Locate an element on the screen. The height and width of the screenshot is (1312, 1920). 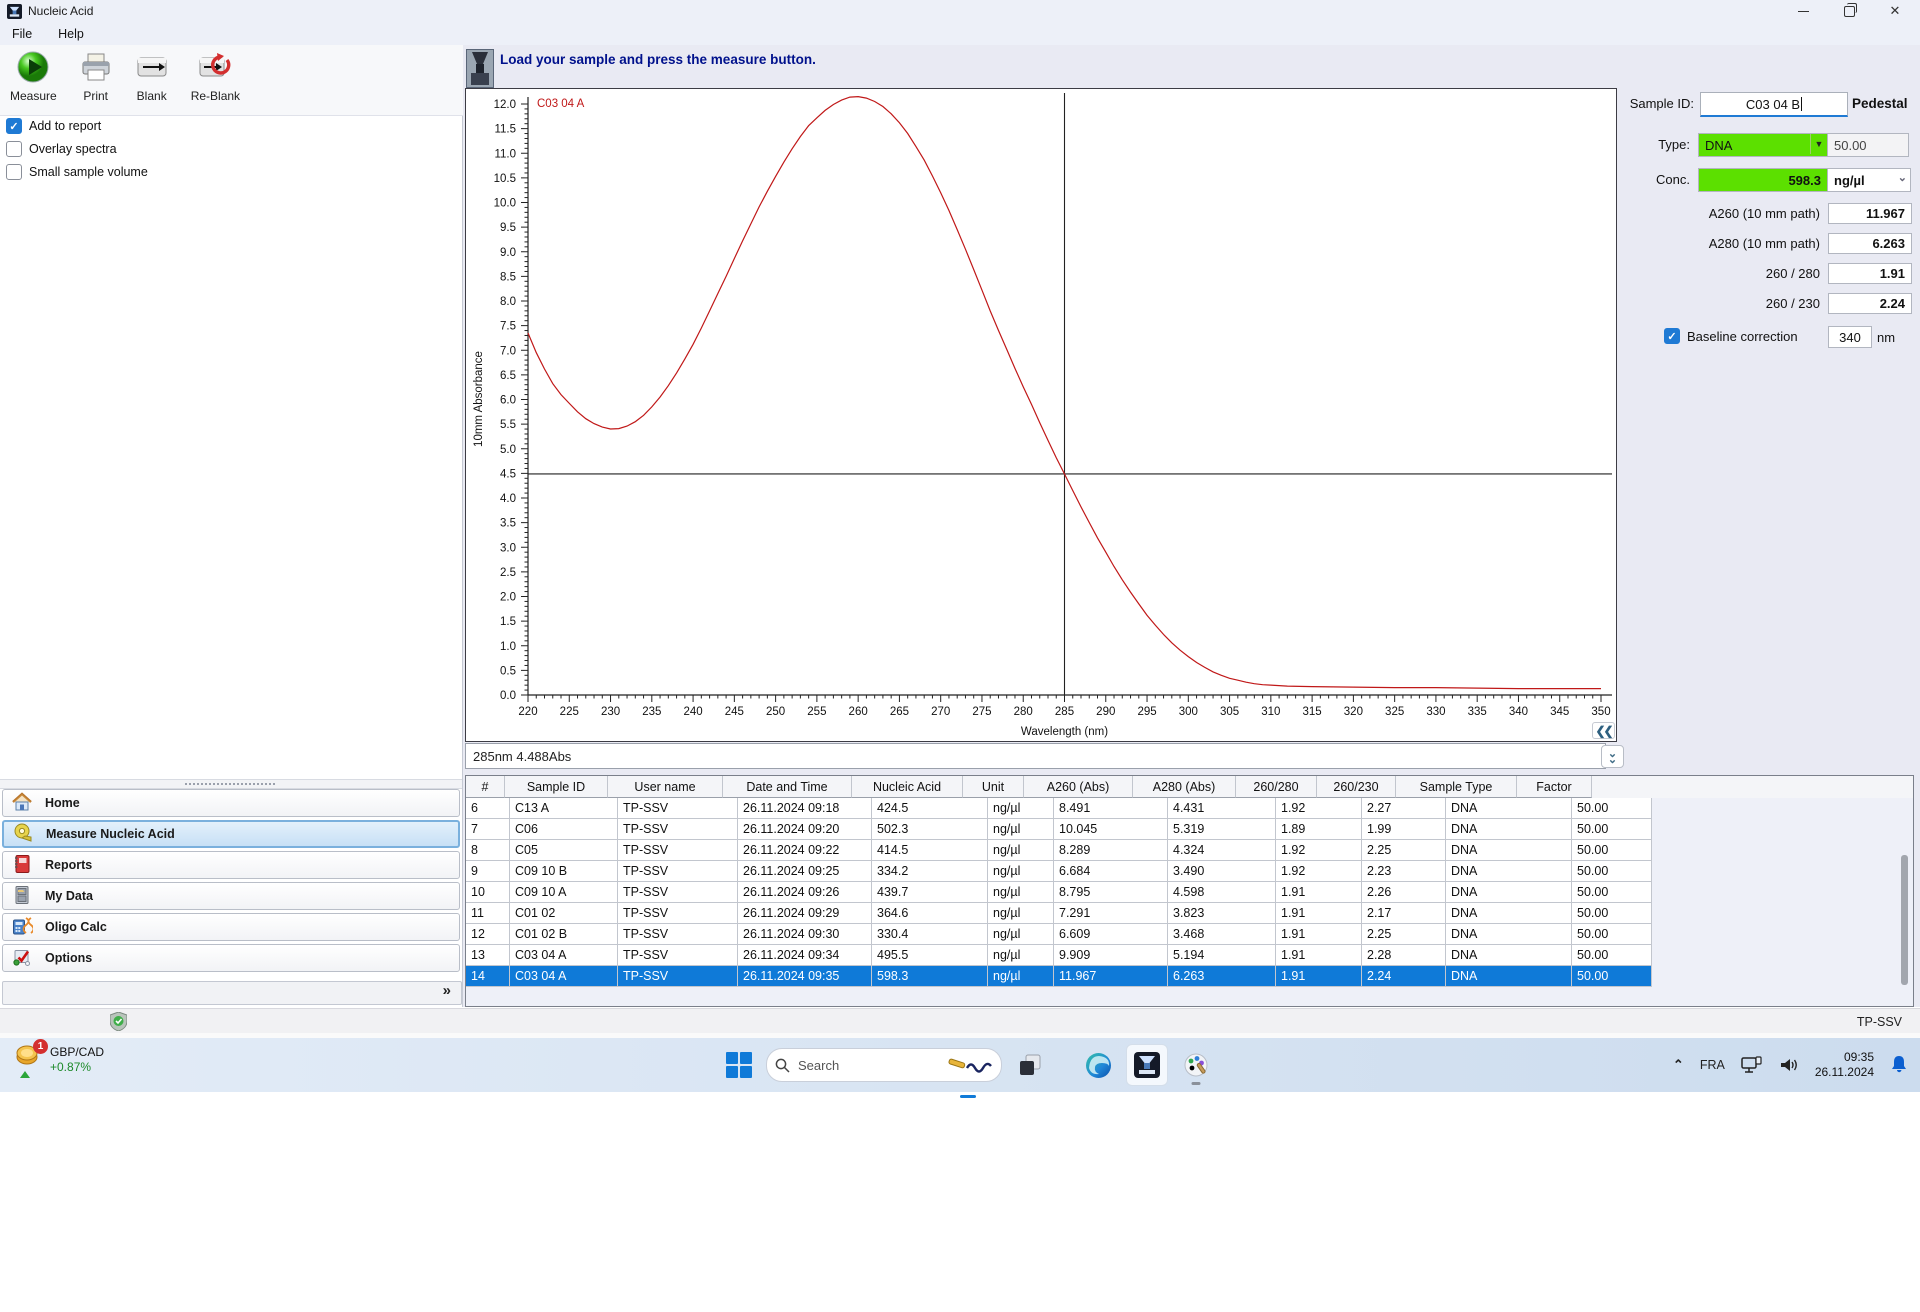
table-header-cell: Sample ID is located at coordinates (556, 787).